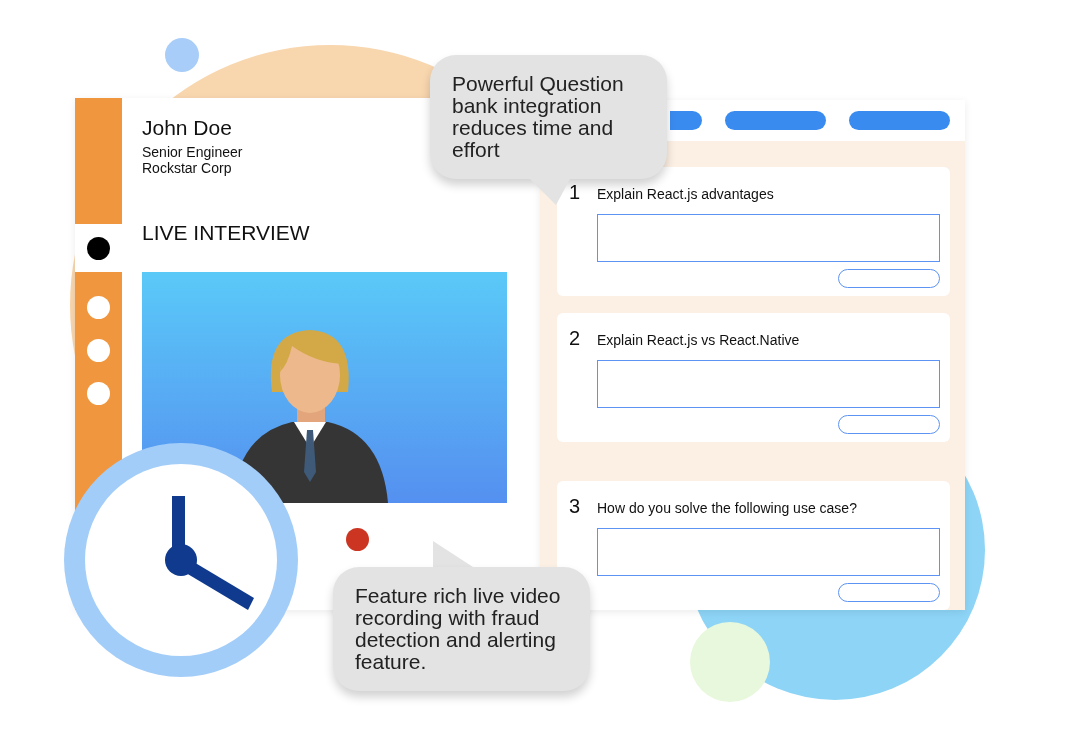 The width and height of the screenshot is (1082, 748). Describe the element at coordinates (458, 629) in the screenshot. I see `callout-text: Feature rich live video recording with fraud detection and alerting feature.` at that location.